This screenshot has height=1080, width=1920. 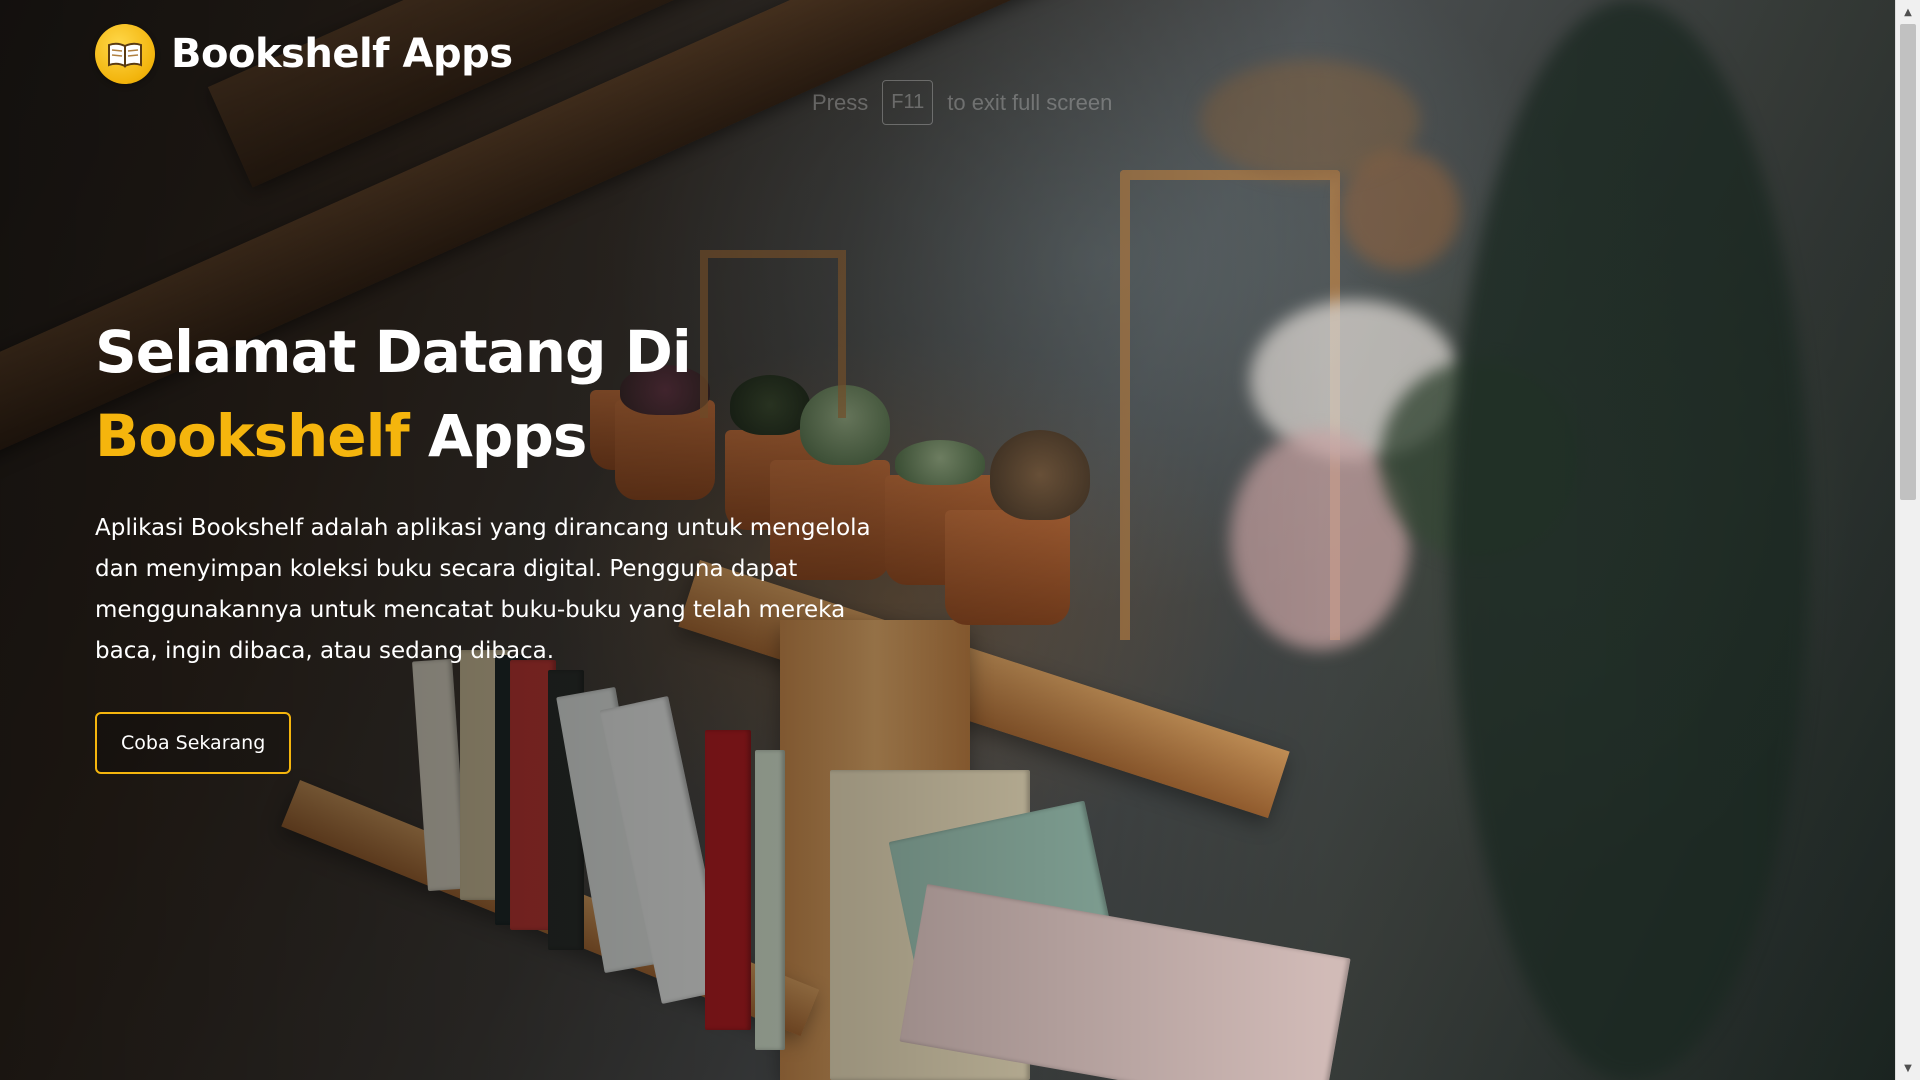 I want to click on try-now-button: Coba Sekarang, so click(x=193, y=743).